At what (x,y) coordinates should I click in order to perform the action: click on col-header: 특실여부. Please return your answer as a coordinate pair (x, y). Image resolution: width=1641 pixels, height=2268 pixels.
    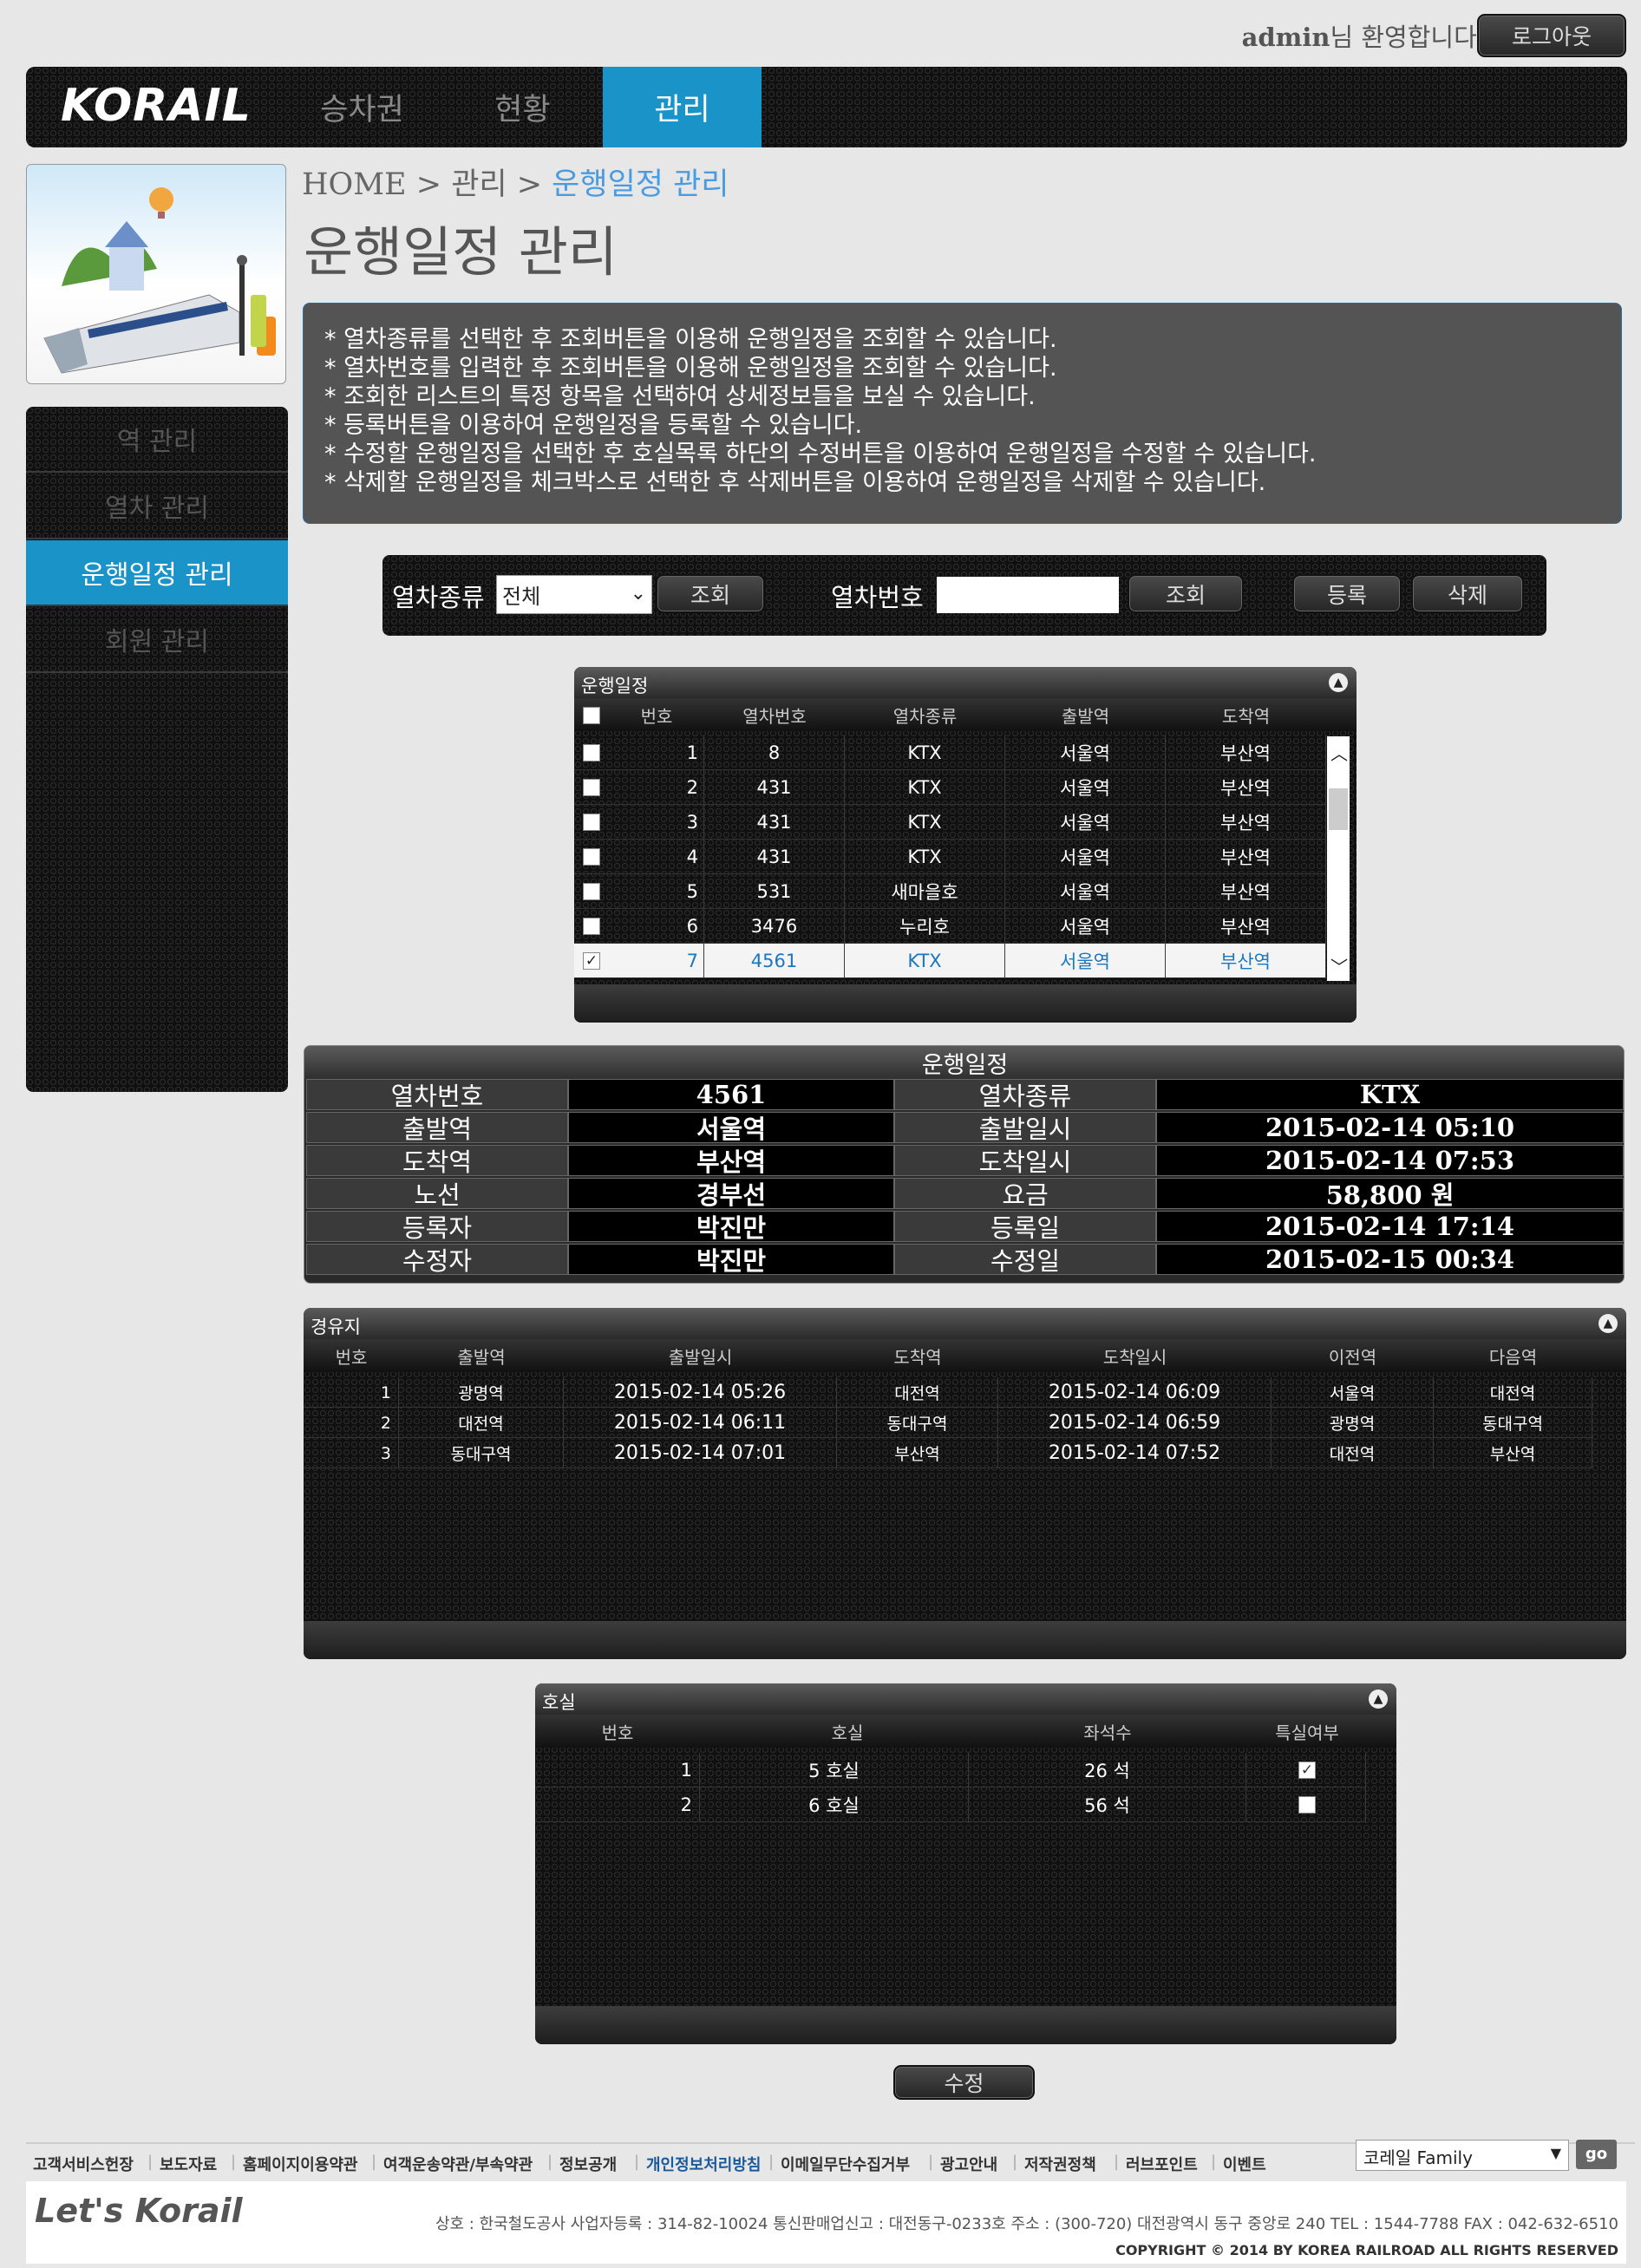
    Looking at the image, I should click on (1307, 1732).